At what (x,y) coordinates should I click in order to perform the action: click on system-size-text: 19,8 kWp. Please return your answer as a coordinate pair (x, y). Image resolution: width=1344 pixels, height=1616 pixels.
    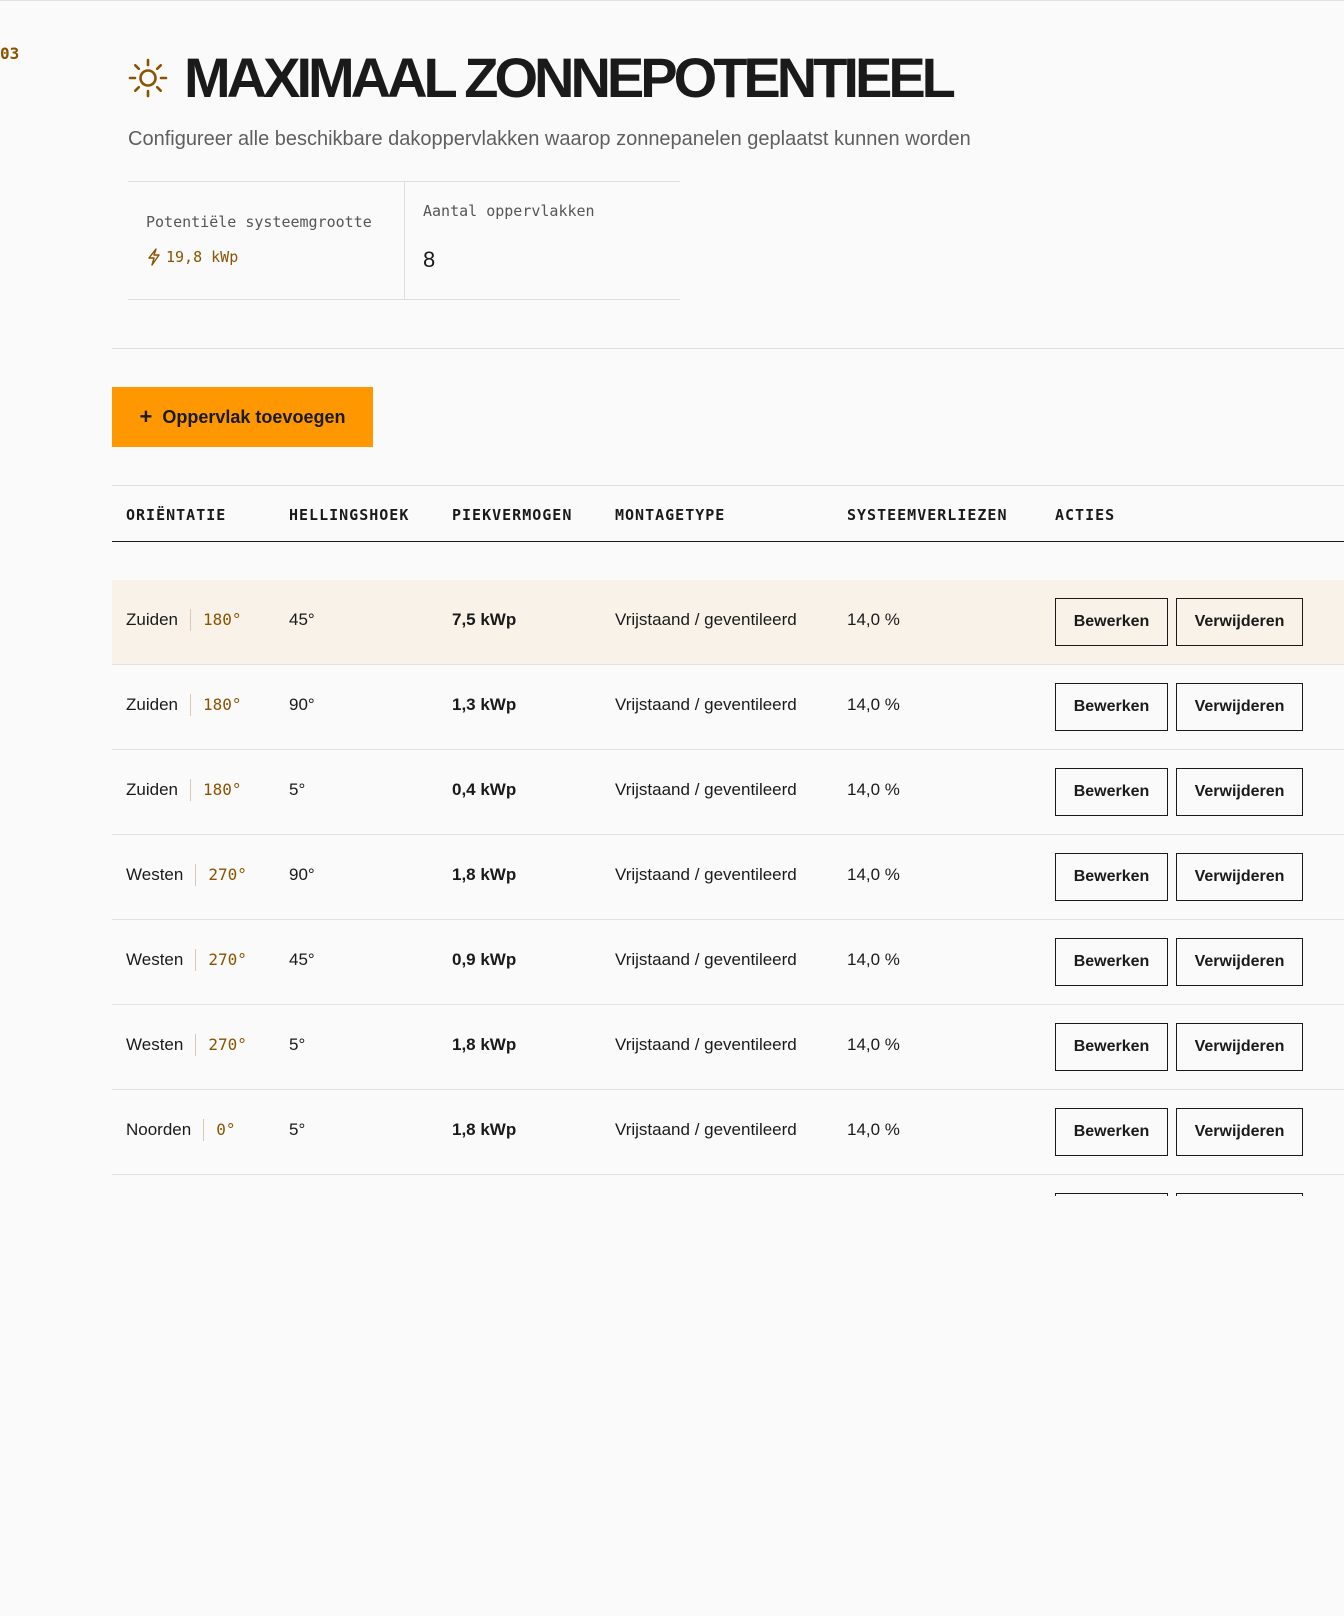
    Looking at the image, I should click on (202, 257).